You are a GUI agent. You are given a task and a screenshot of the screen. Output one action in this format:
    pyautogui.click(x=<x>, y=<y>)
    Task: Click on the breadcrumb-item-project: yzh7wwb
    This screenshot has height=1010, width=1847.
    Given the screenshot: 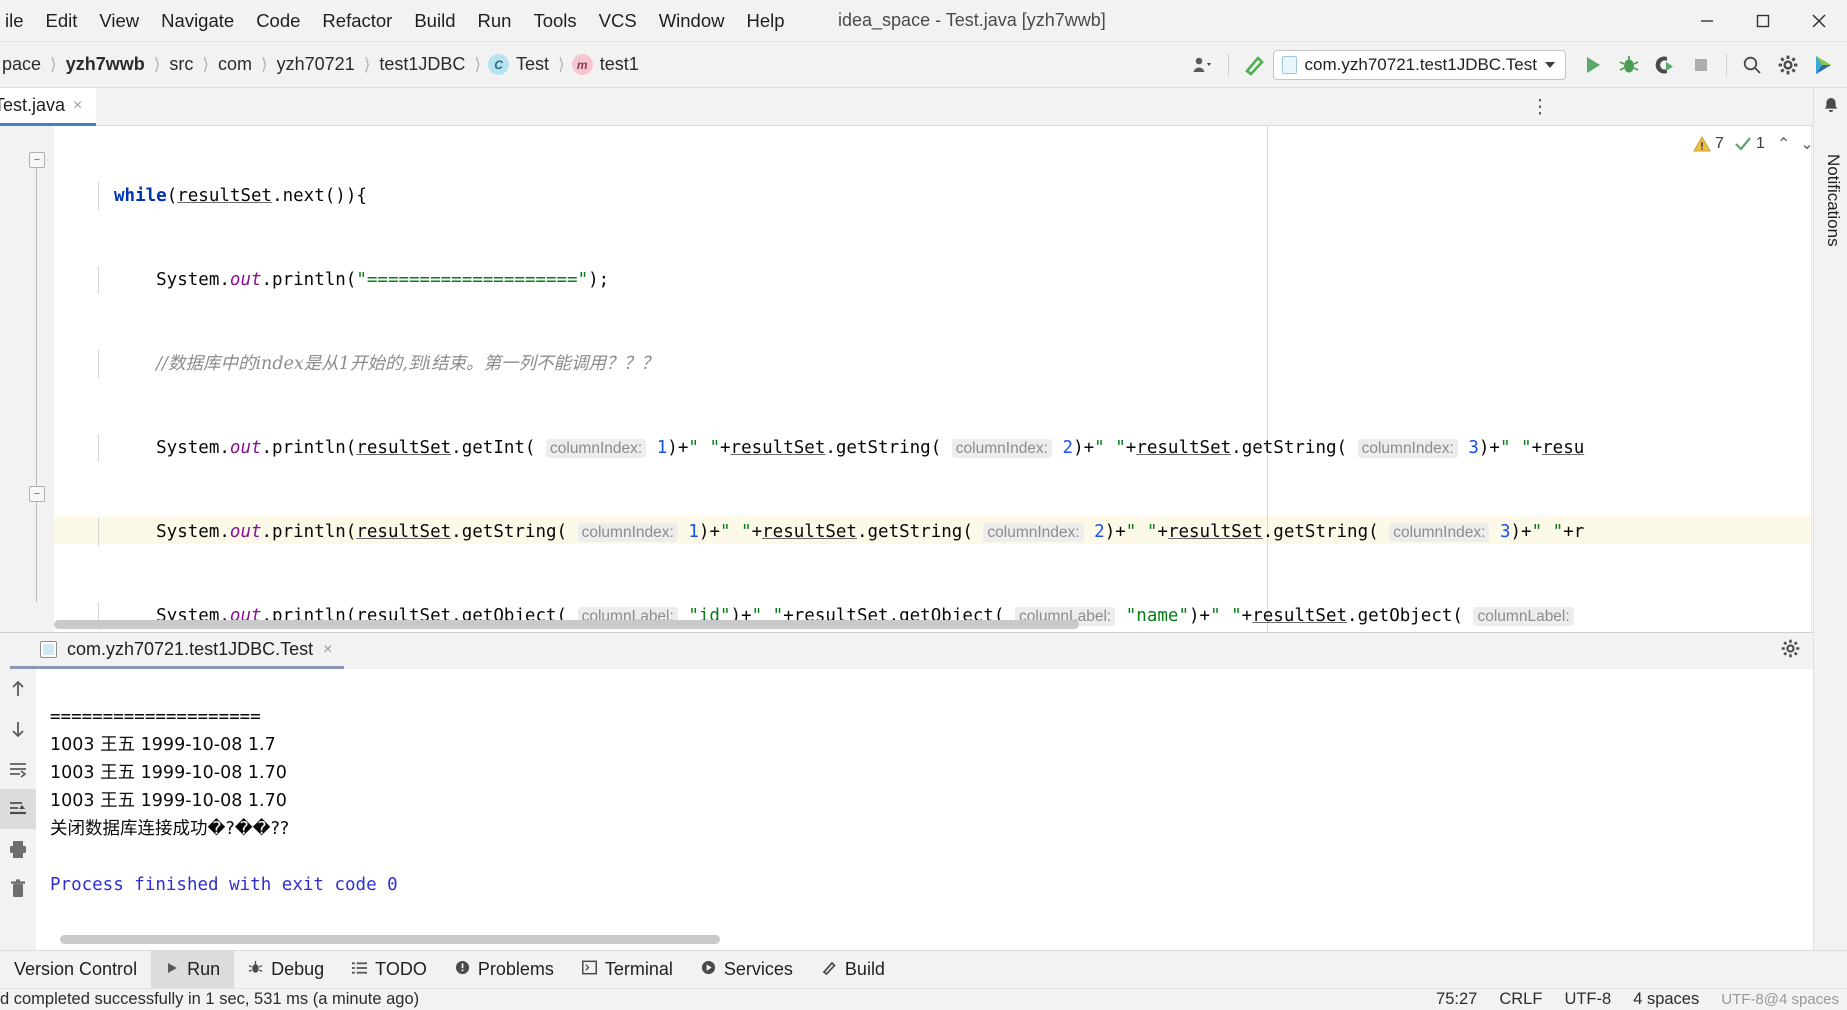 What is the action you would take?
    pyautogui.click(x=105, y=64)
    